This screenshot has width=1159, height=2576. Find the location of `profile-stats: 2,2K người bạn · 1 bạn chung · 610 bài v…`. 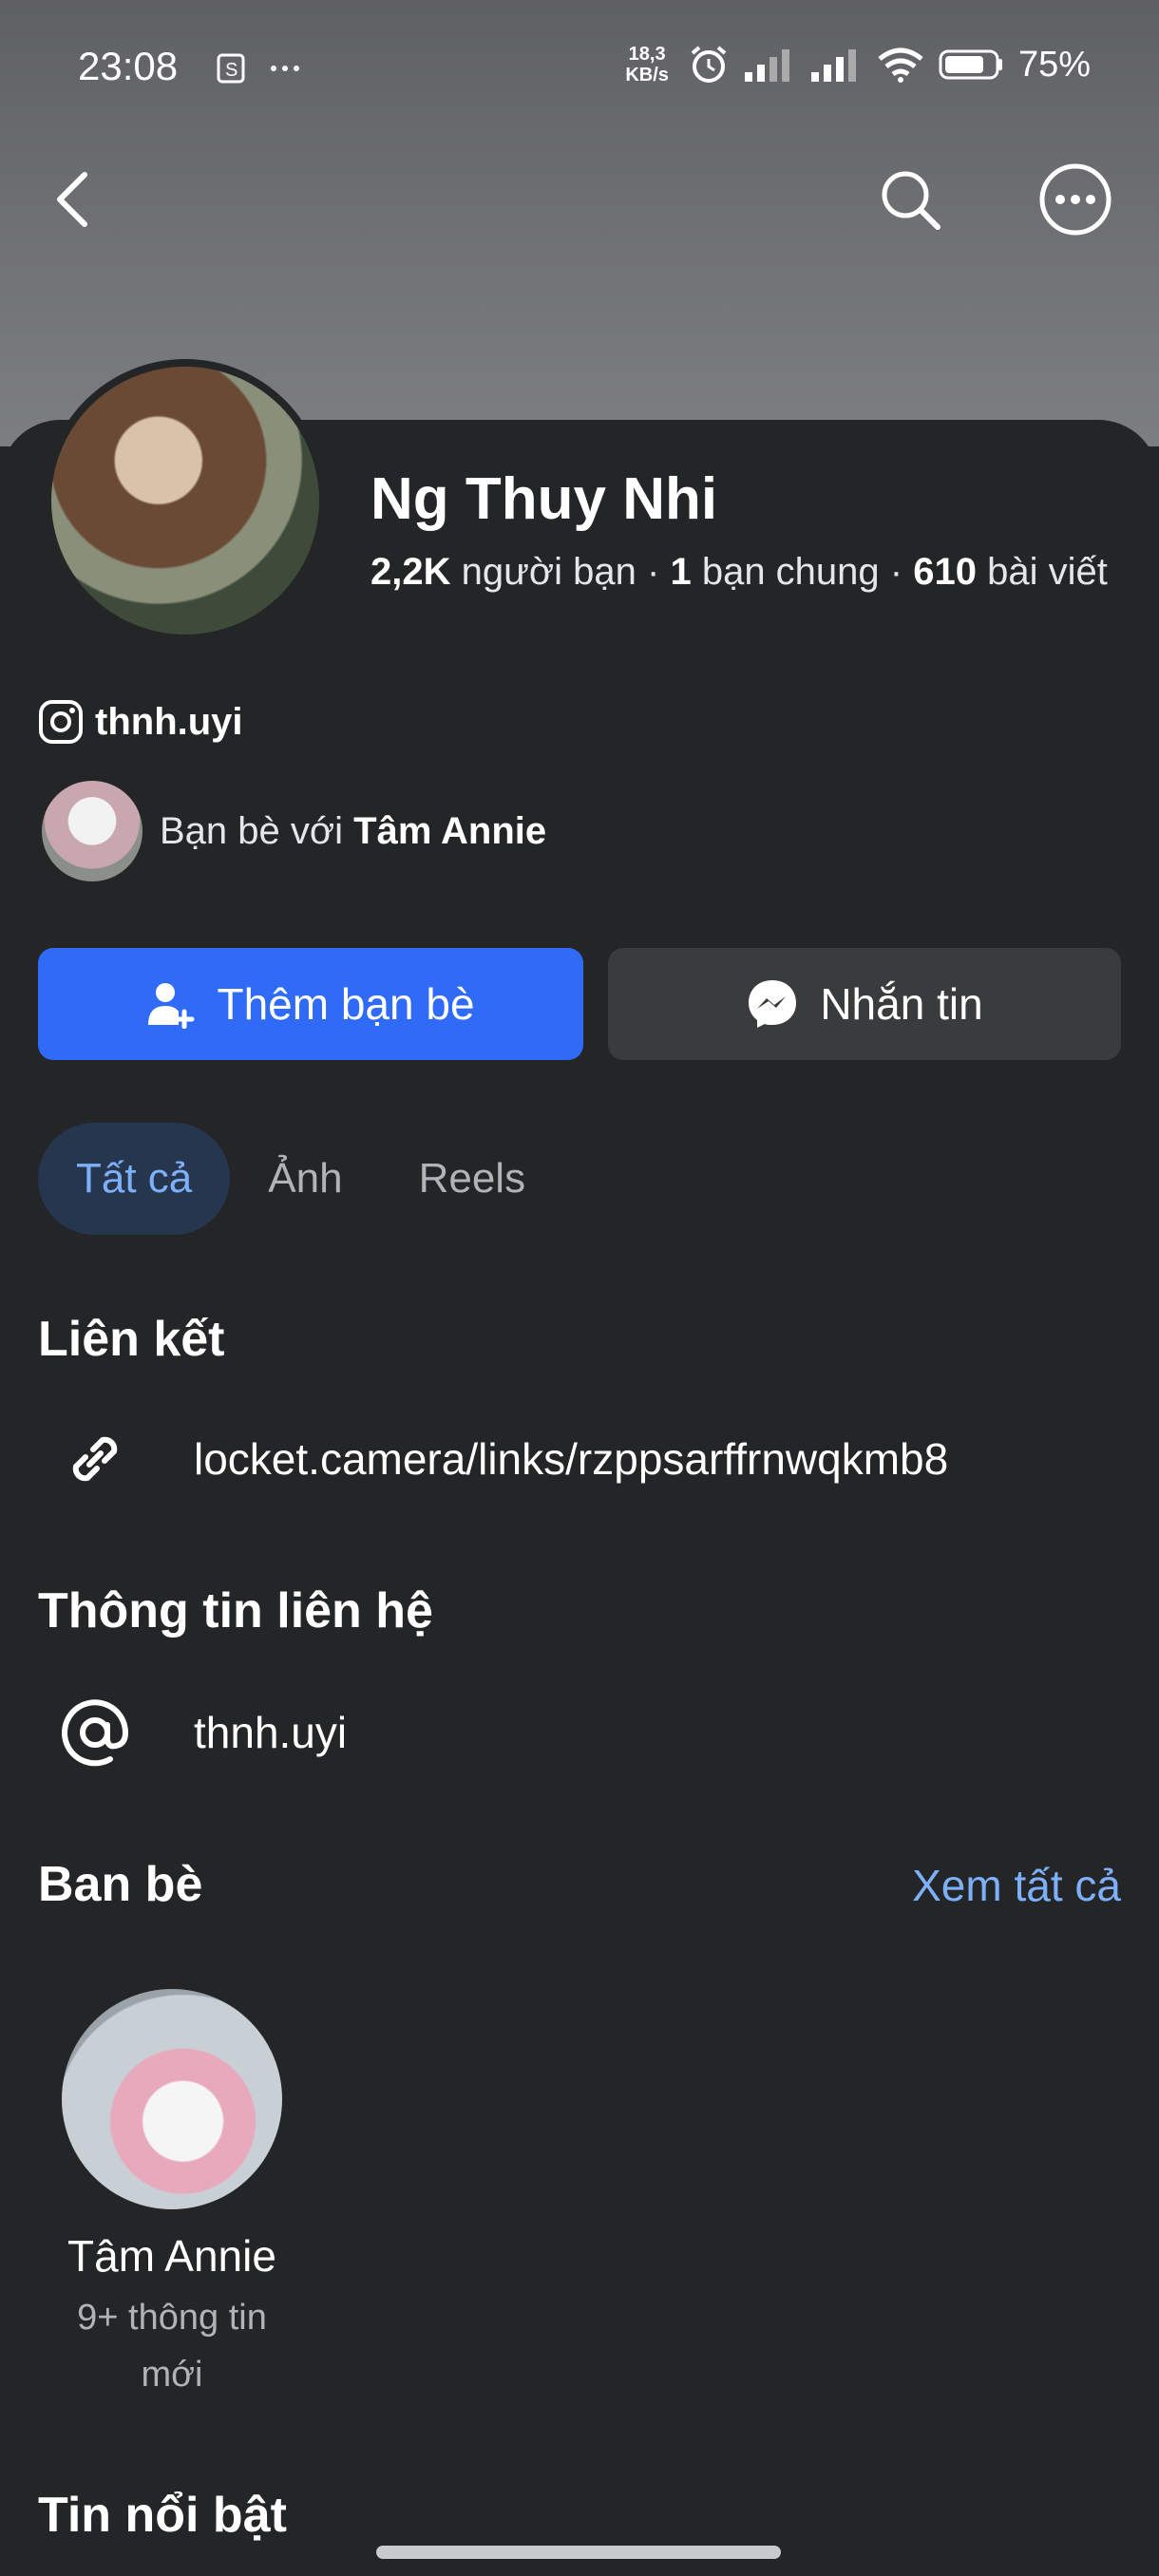

profile-stats: 2,2K người bạn · 1 bạn chung · 610 bài v… is located at coordinates (739, 572).